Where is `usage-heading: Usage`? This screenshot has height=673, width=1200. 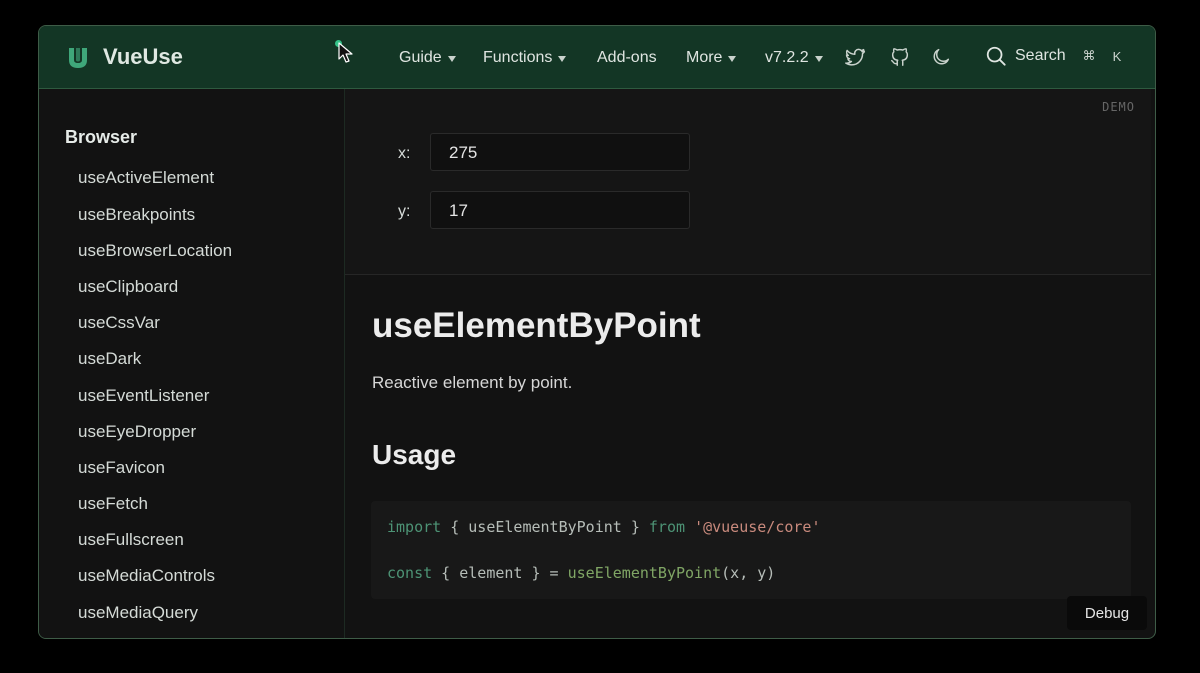
usage-heading: Usage is located at coordinates (414, 454).